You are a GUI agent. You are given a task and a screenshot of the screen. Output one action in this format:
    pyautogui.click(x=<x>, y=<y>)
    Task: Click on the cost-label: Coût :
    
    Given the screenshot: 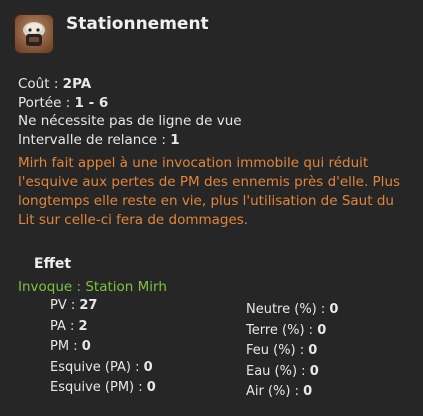 What is the action you would take?
    pyautogui.click(x=40, y=84)
    